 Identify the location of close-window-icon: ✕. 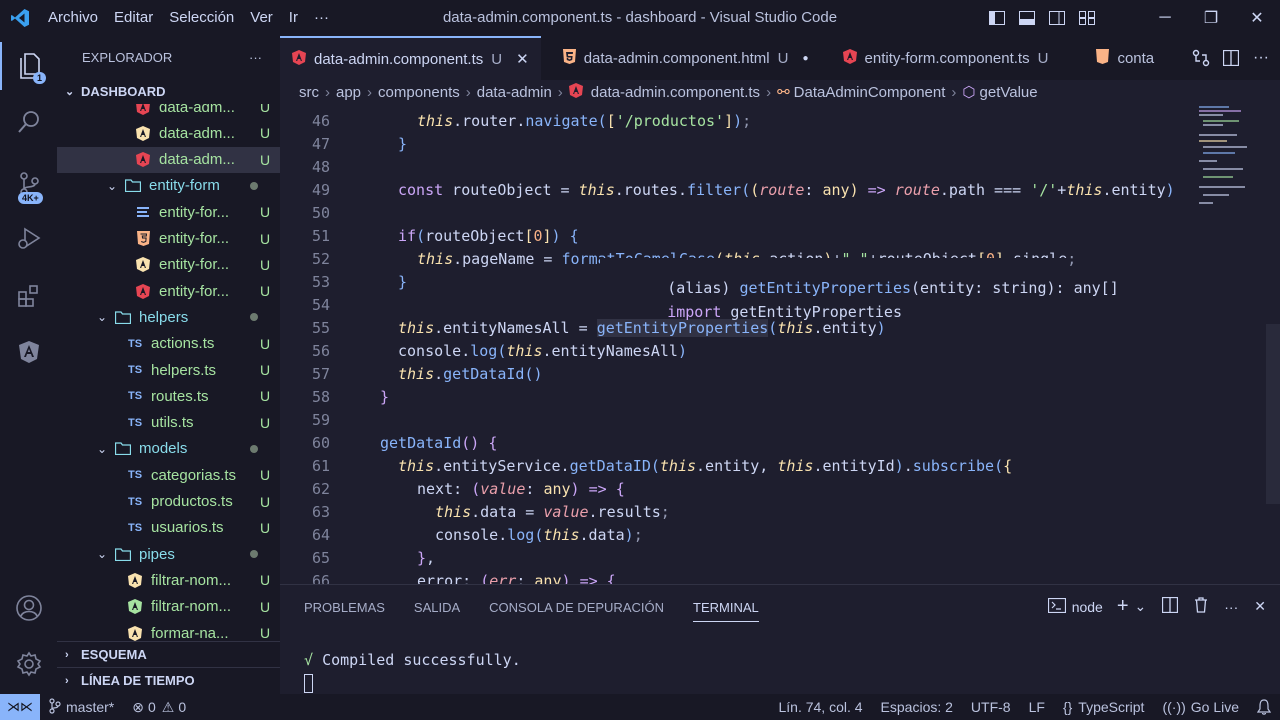
(1257, 18).